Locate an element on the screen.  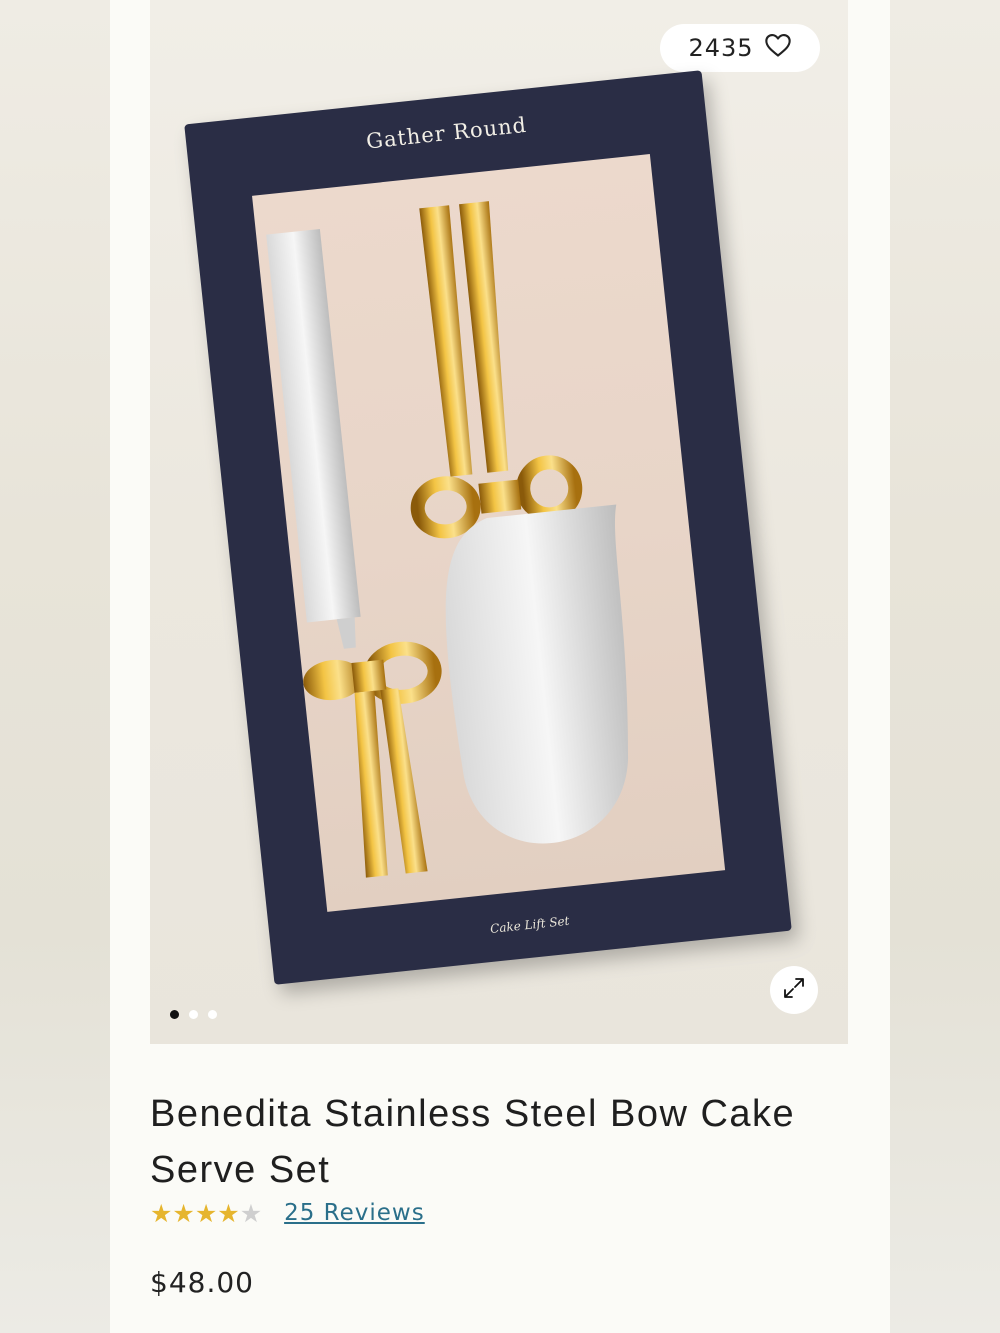
cake-lifter is located at coordinates (519, 522).